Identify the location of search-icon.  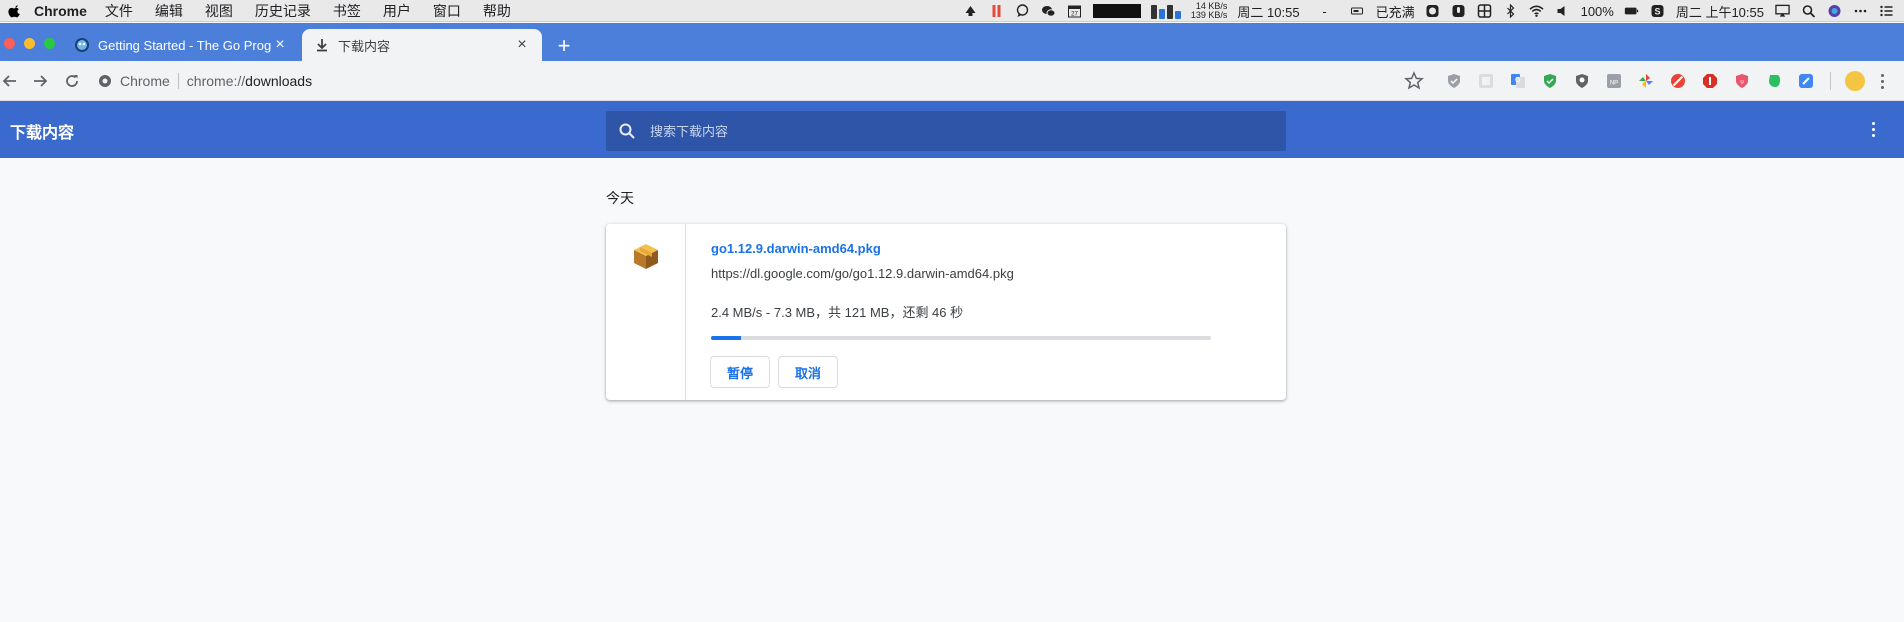
(627, 131).